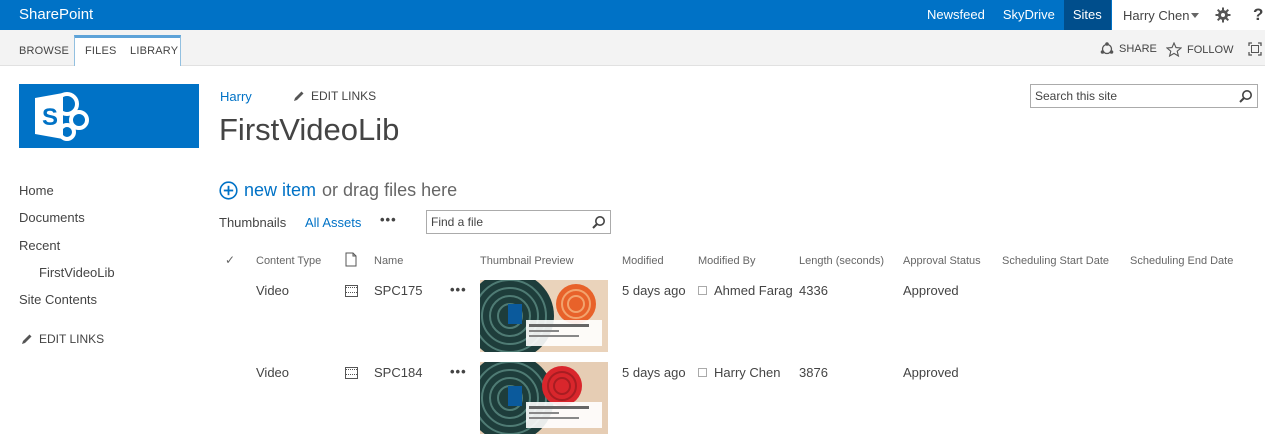 The image size is (1265, 446). What do you see at coordinates (1174, 49) in the screenshot?
I see `star-icon` at bounding box center [1174, 49].